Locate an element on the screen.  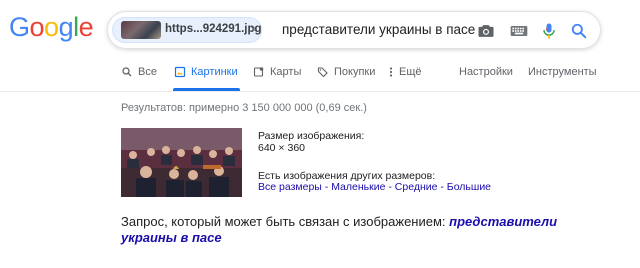
header-divider is located at coordinates (320, 91).